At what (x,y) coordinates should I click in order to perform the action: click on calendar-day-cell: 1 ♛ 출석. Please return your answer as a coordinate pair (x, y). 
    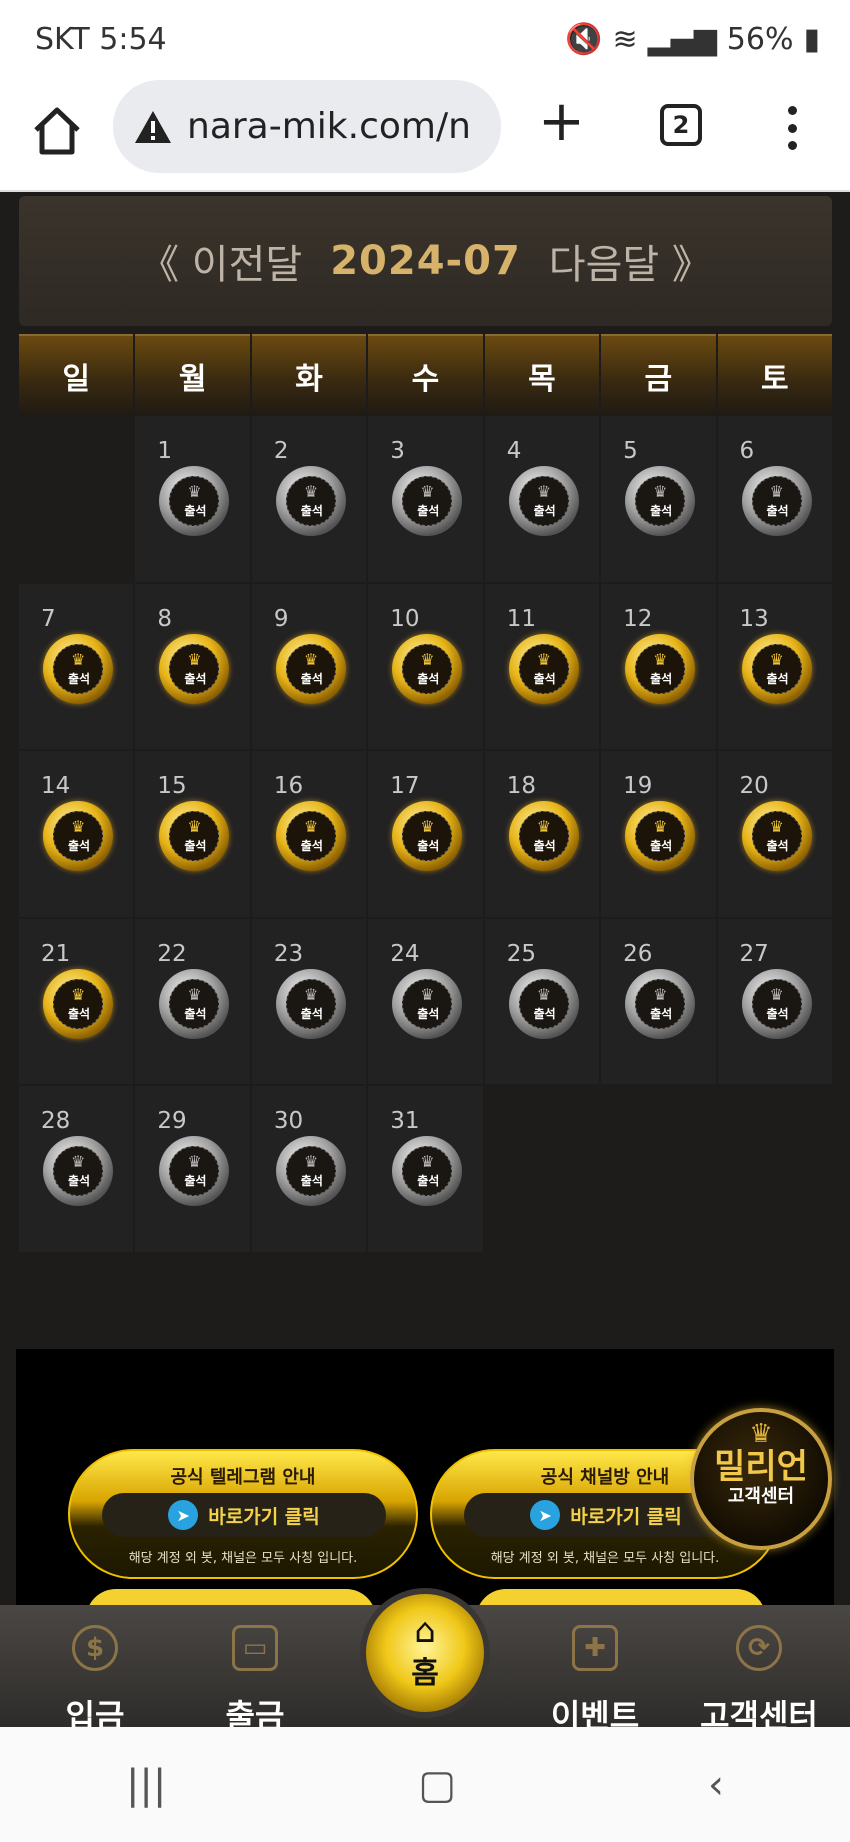
    Looking at the image, I should click on (192, 499).